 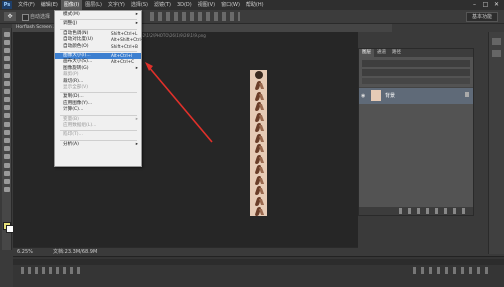 I want to click on submenu-arrow-icon: ▸, so click(x=136, y=14).